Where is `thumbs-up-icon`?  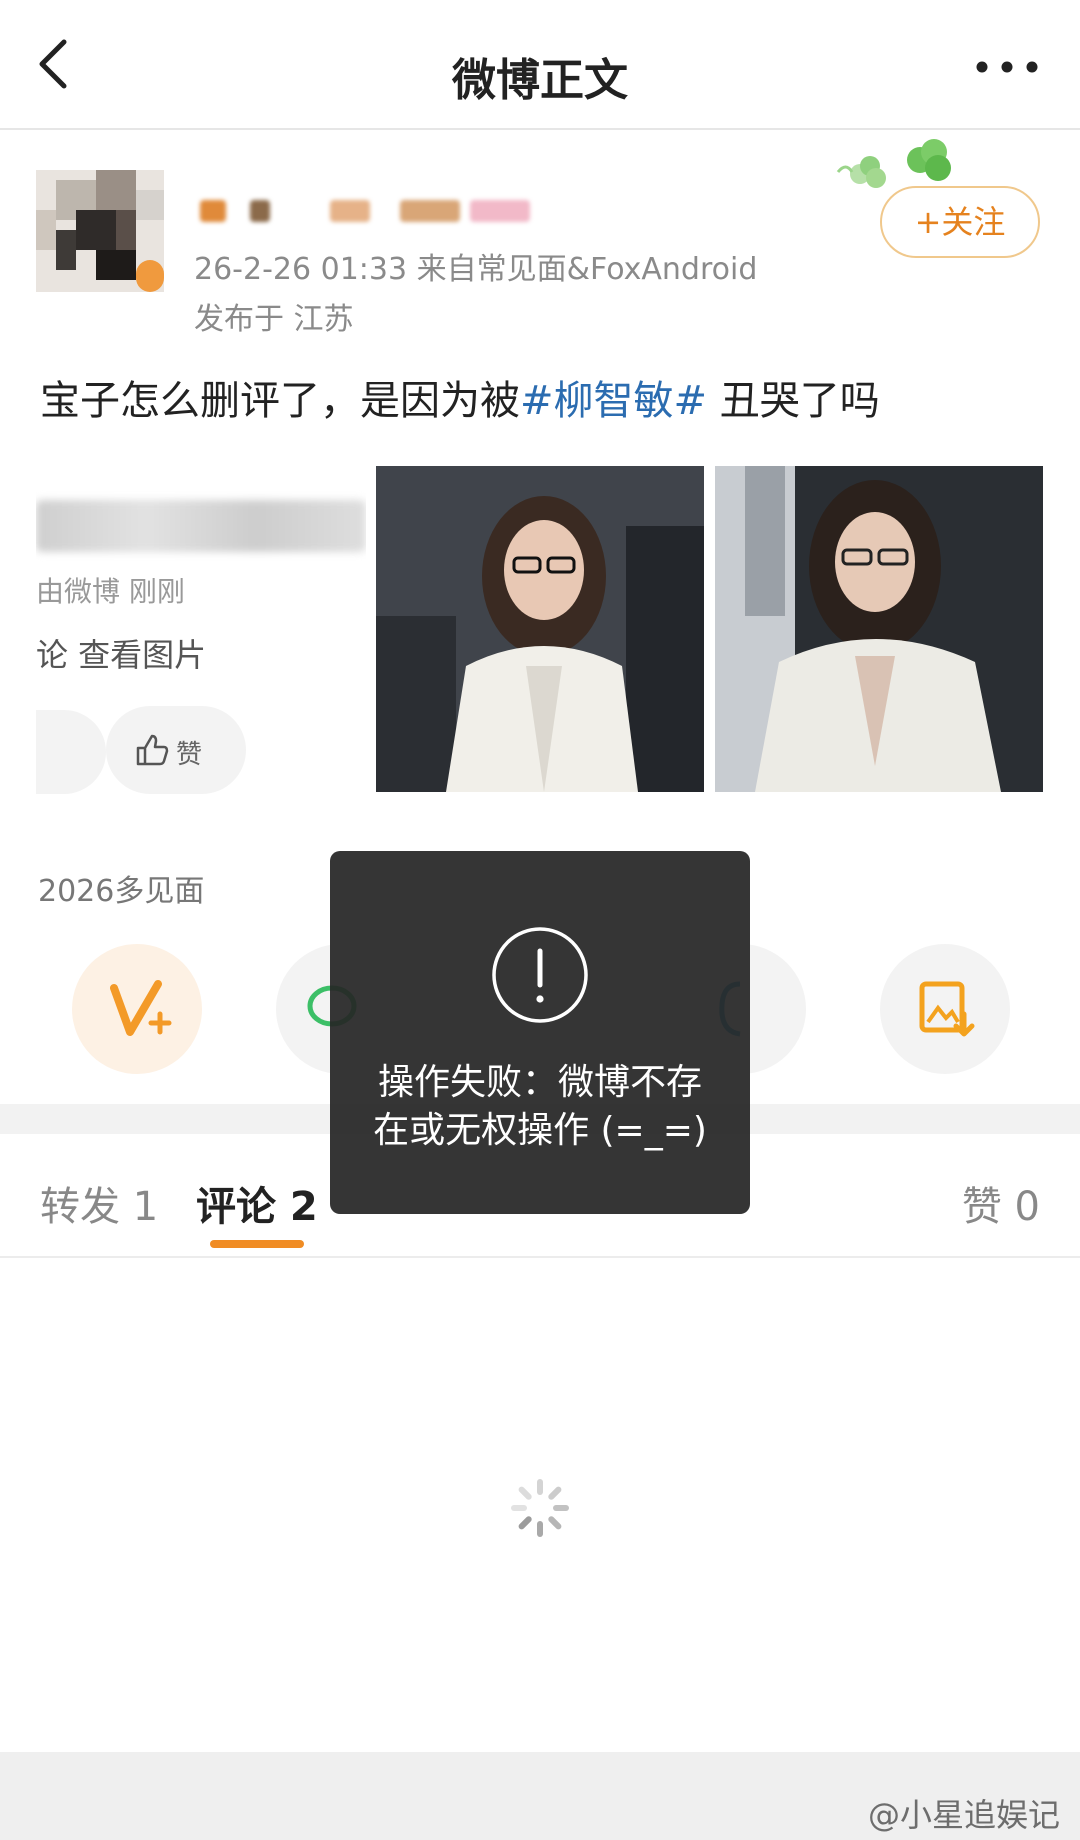
thumbs-up-icon is located at coordinates (152, 750).